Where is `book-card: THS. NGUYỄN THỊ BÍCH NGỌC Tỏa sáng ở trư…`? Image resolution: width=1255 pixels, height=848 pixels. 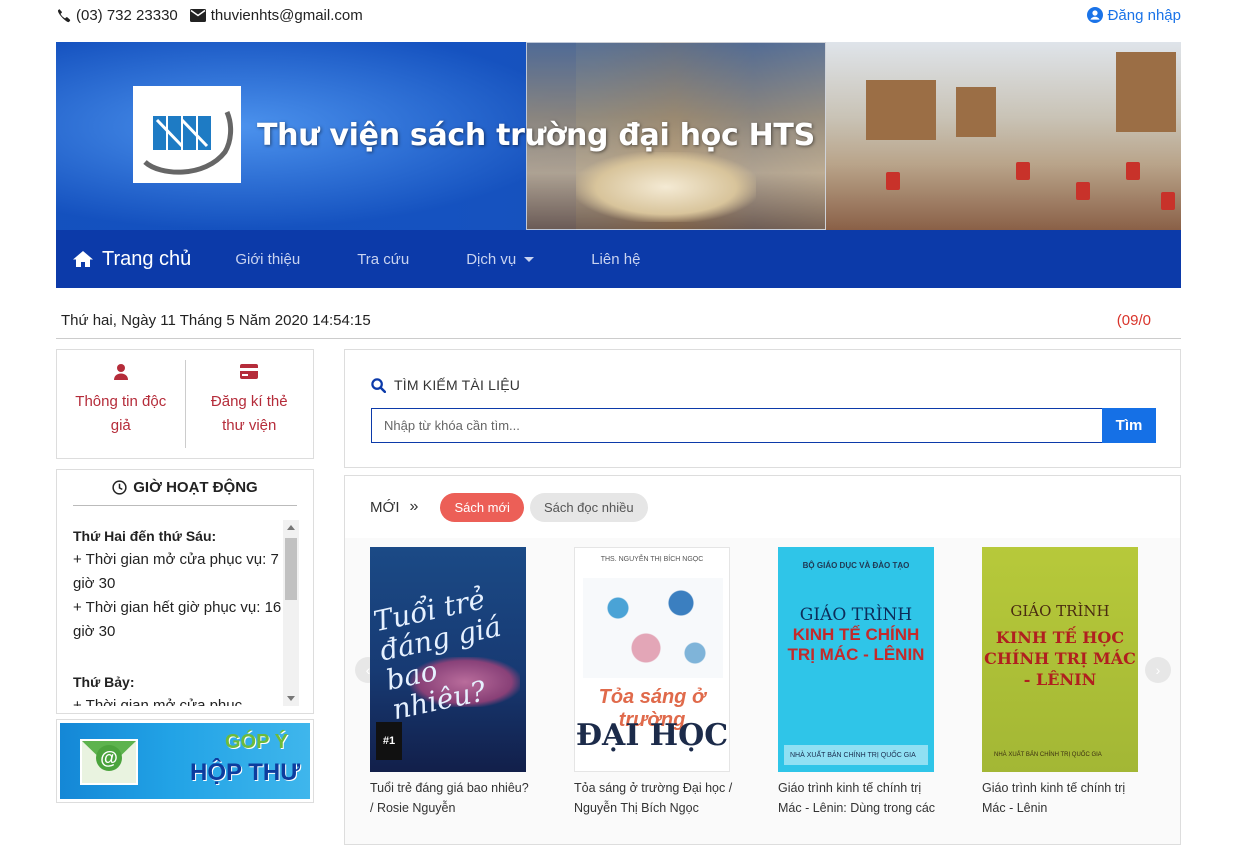 book-card: THS. NGUYỄN THỊ BÍCH NGỌC Tỏa sáng ở trư… is located at coordinates (656, 682).